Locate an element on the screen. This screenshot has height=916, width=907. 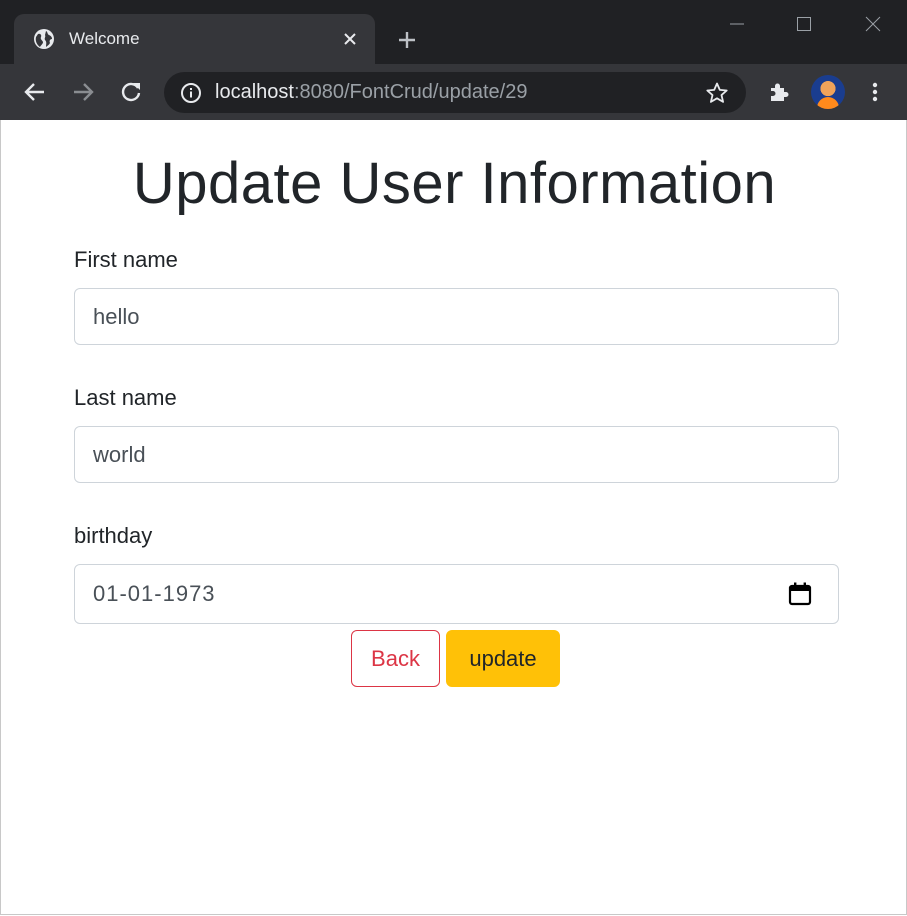
puzzle-icon is located at coordinates (779, 92).